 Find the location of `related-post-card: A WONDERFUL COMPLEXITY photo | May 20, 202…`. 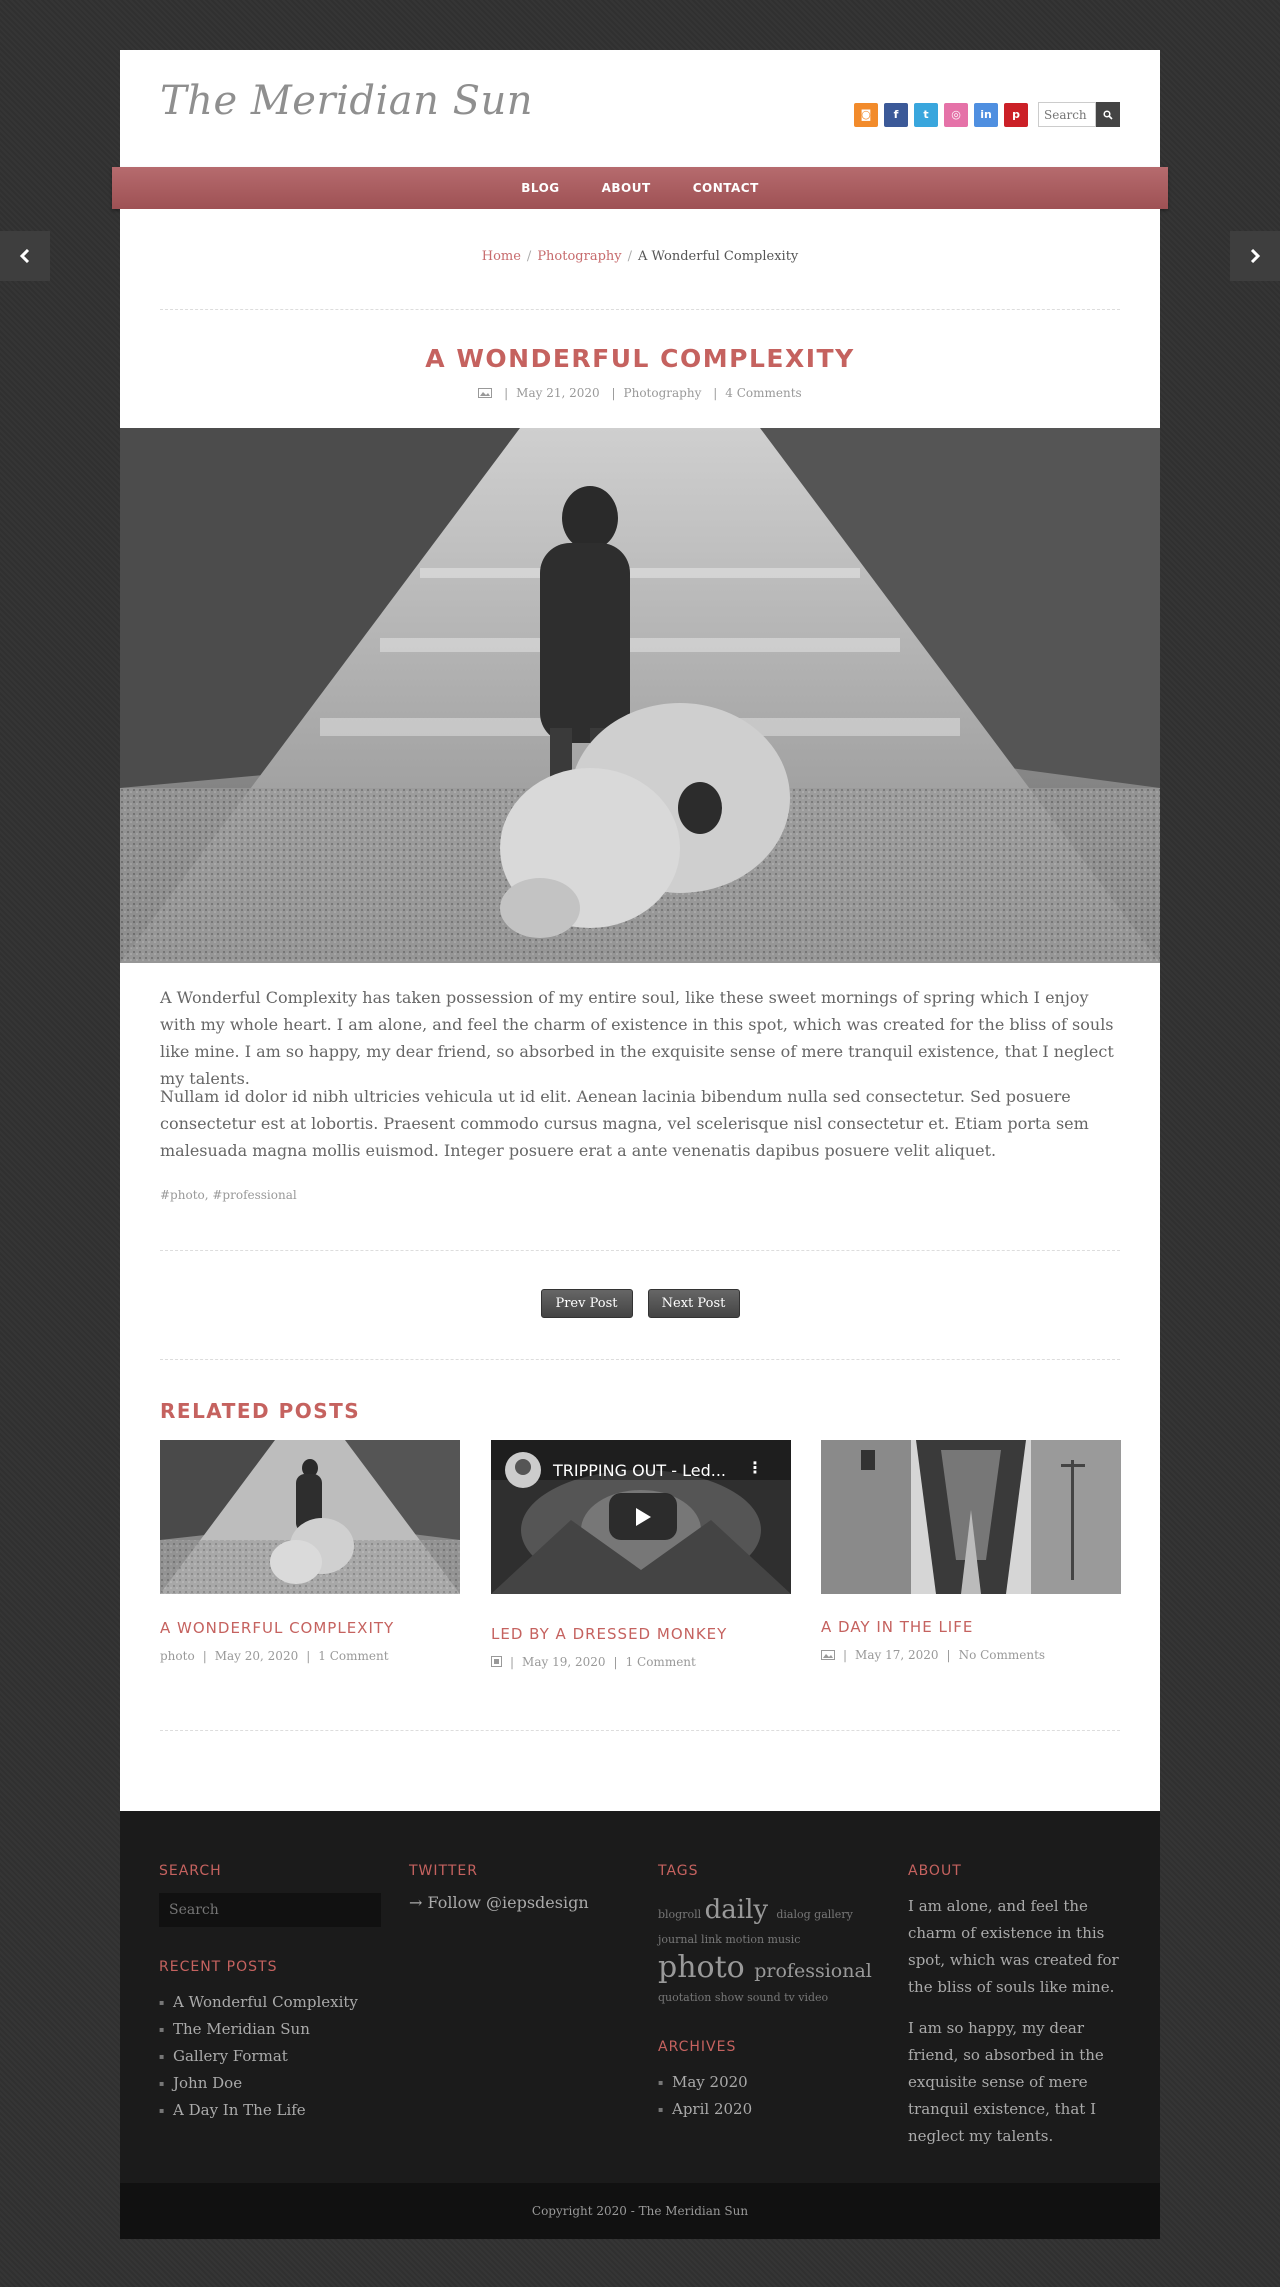

related-post-card: A WONDERFUL COMPLEXITY photo | May 20, 202… is located at coordinates (310, 1551).